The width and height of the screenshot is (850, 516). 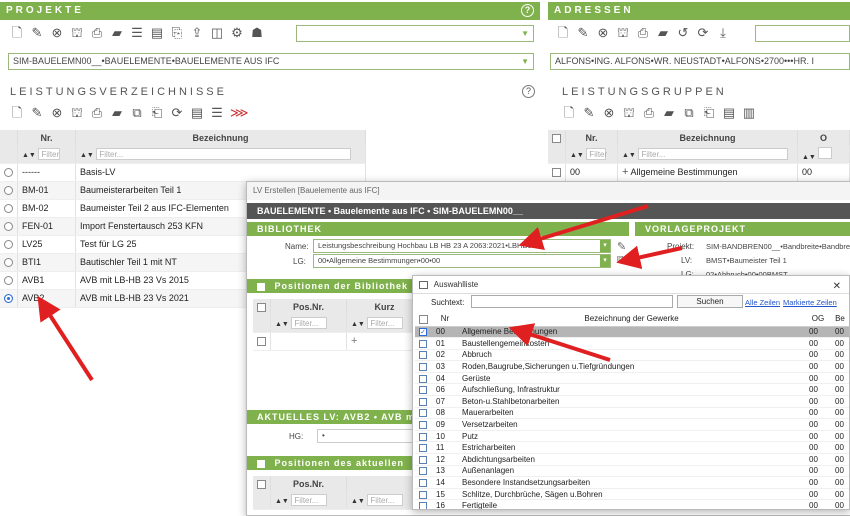 What do you see at coordinates (237, 33) in the screenshot?
I see `gear-icon: ⚙` at bounding box center [237, 33].